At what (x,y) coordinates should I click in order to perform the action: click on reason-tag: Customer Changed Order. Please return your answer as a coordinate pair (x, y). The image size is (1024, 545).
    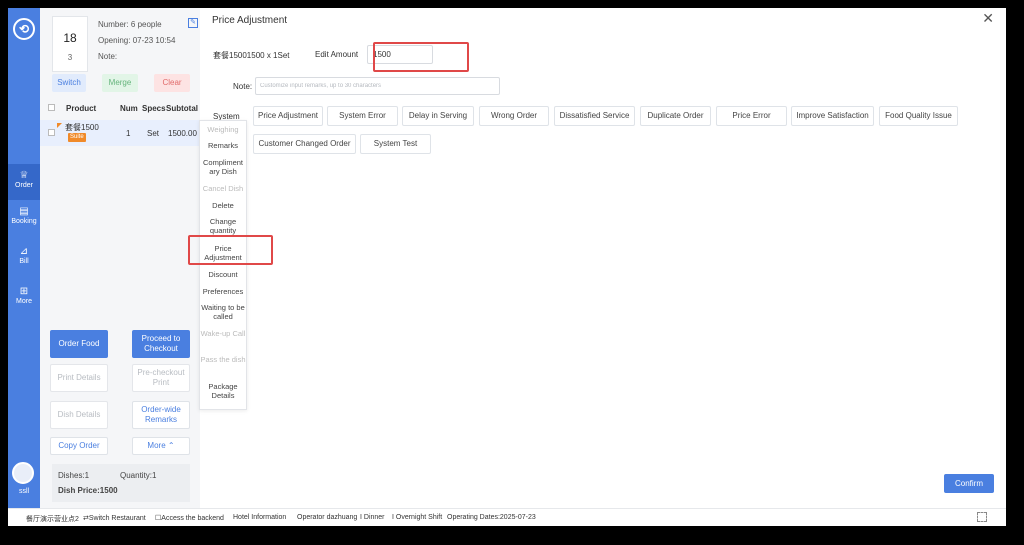
    Looking at the image, I should click on (304, 144).